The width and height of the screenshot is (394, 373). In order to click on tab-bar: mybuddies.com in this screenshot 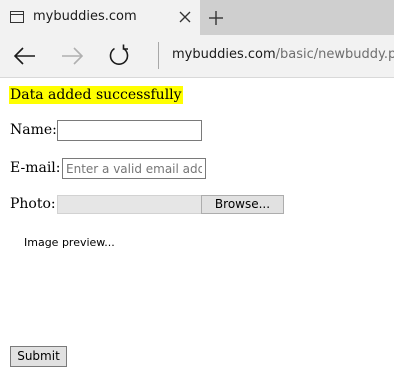, I will do `click(197, 17)`.